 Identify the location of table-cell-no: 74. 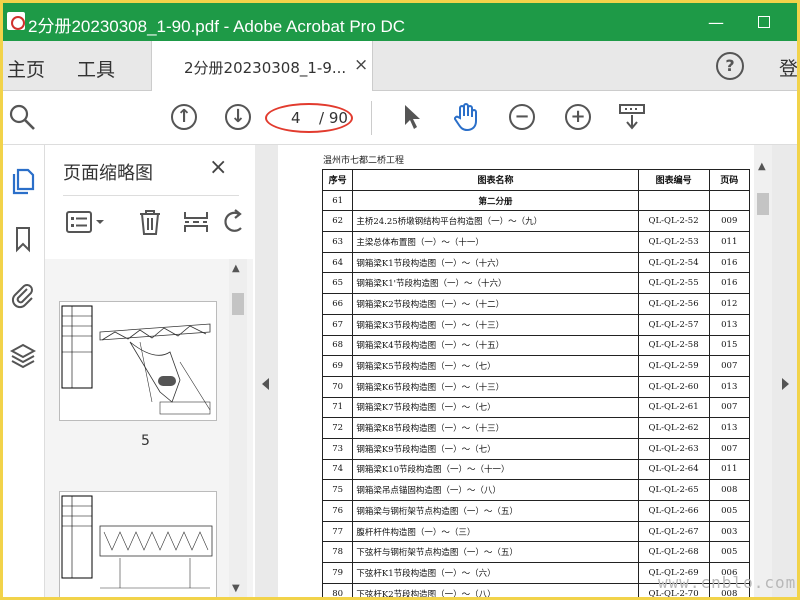
(337, 469).